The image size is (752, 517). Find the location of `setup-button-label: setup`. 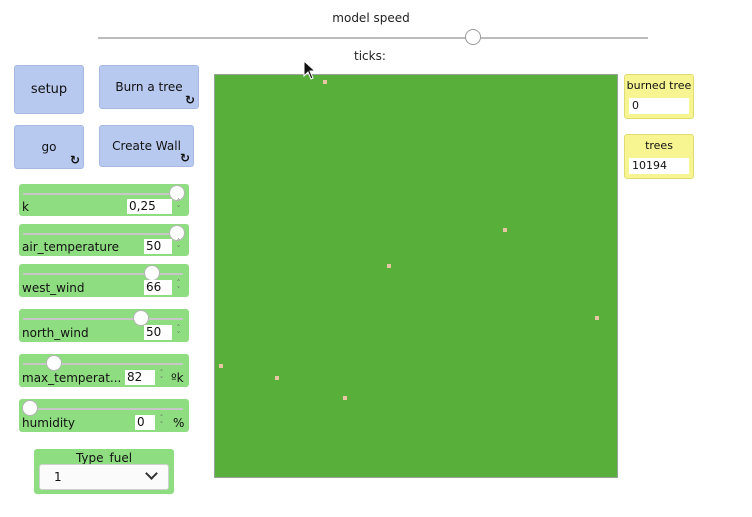

setup-button-label: setup is located at coordinates (49, 89).